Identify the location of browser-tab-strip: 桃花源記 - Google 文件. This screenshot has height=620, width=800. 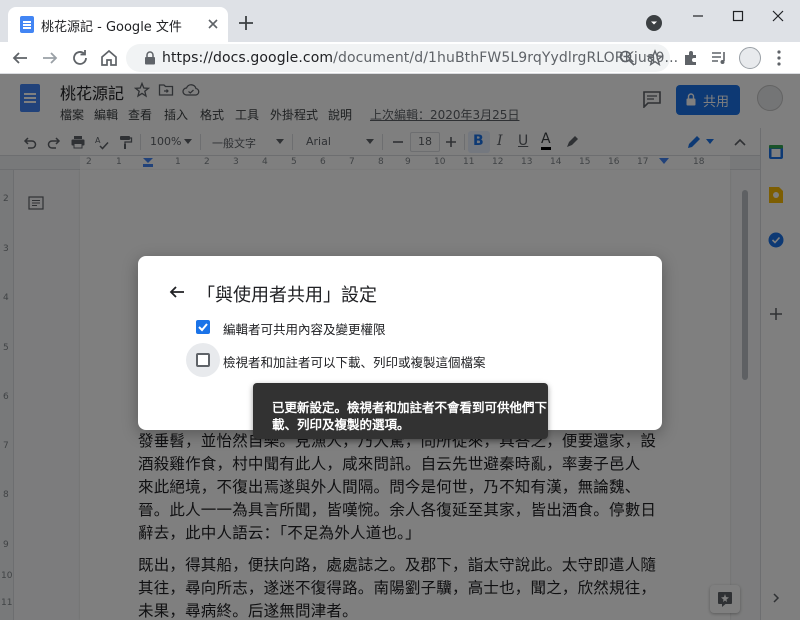
(400, 21).